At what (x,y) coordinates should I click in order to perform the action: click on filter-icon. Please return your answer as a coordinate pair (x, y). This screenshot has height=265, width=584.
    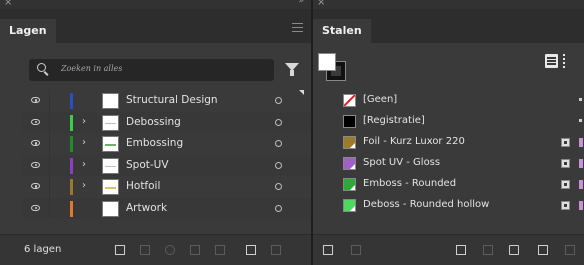
    Looking at the image, I should click on (292, 69).